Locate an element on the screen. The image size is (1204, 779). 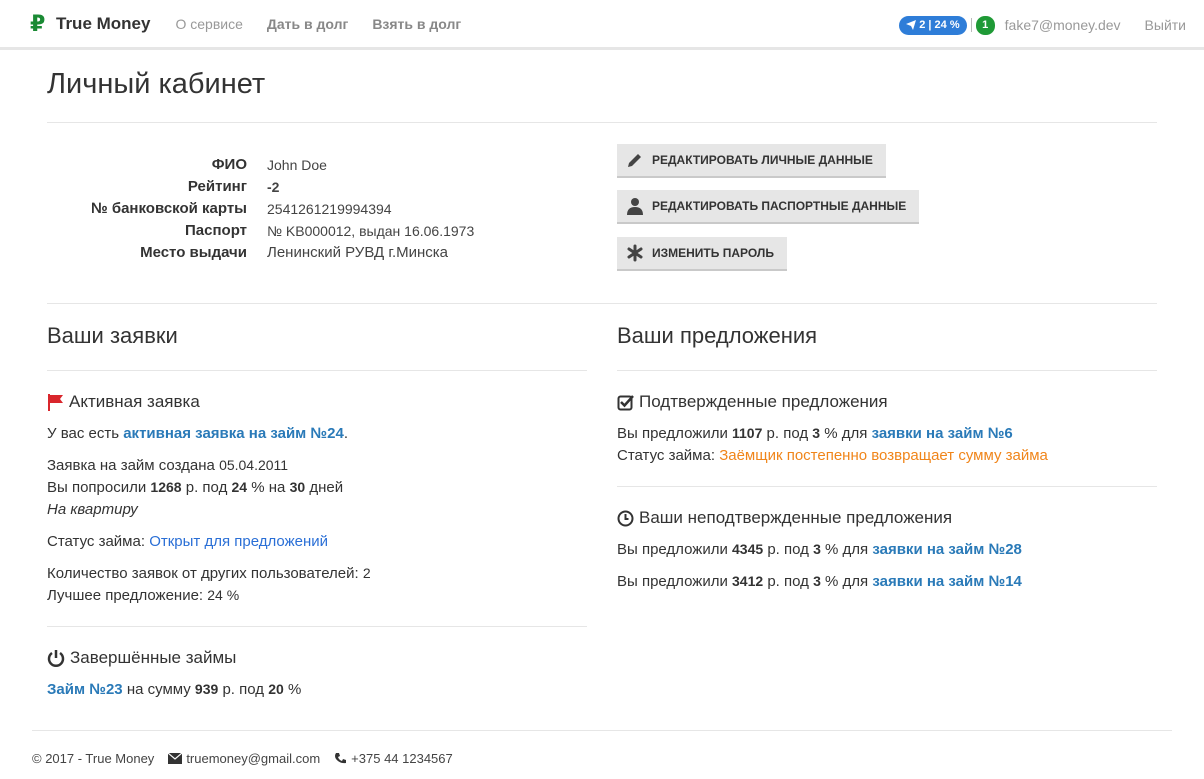
footer-phone-item: +375 44 1234567 is located at coordinates (393, 758).